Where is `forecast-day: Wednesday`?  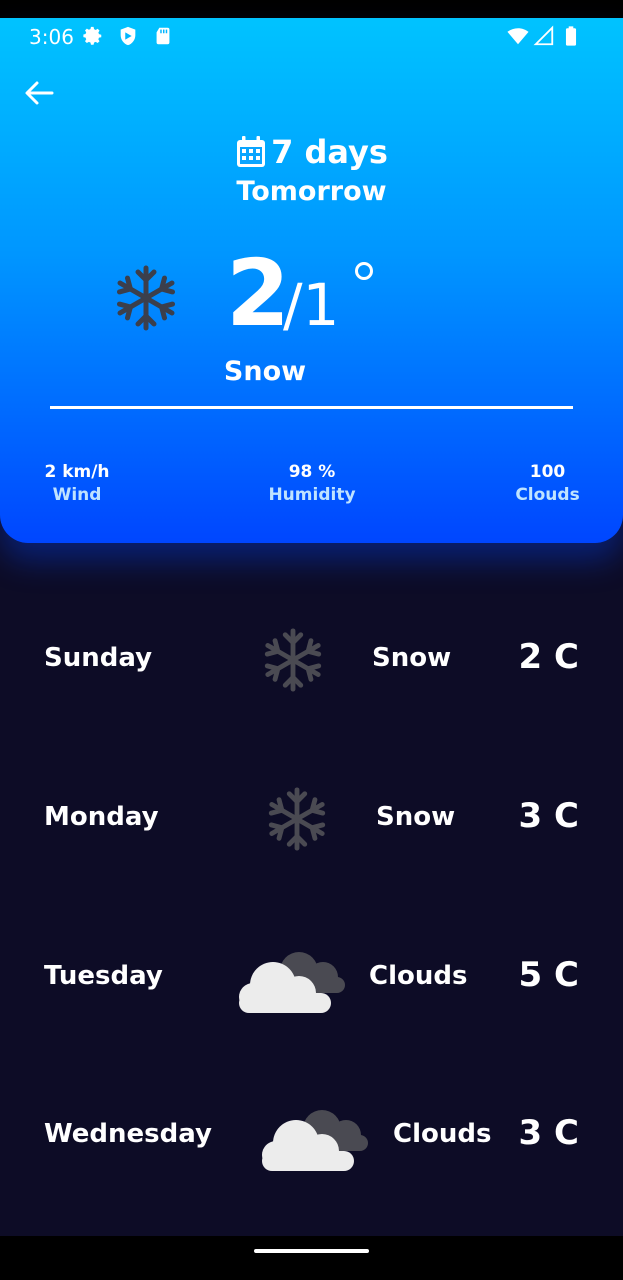
forecast-day: Wednesday is located at coordinates (128, 1134).